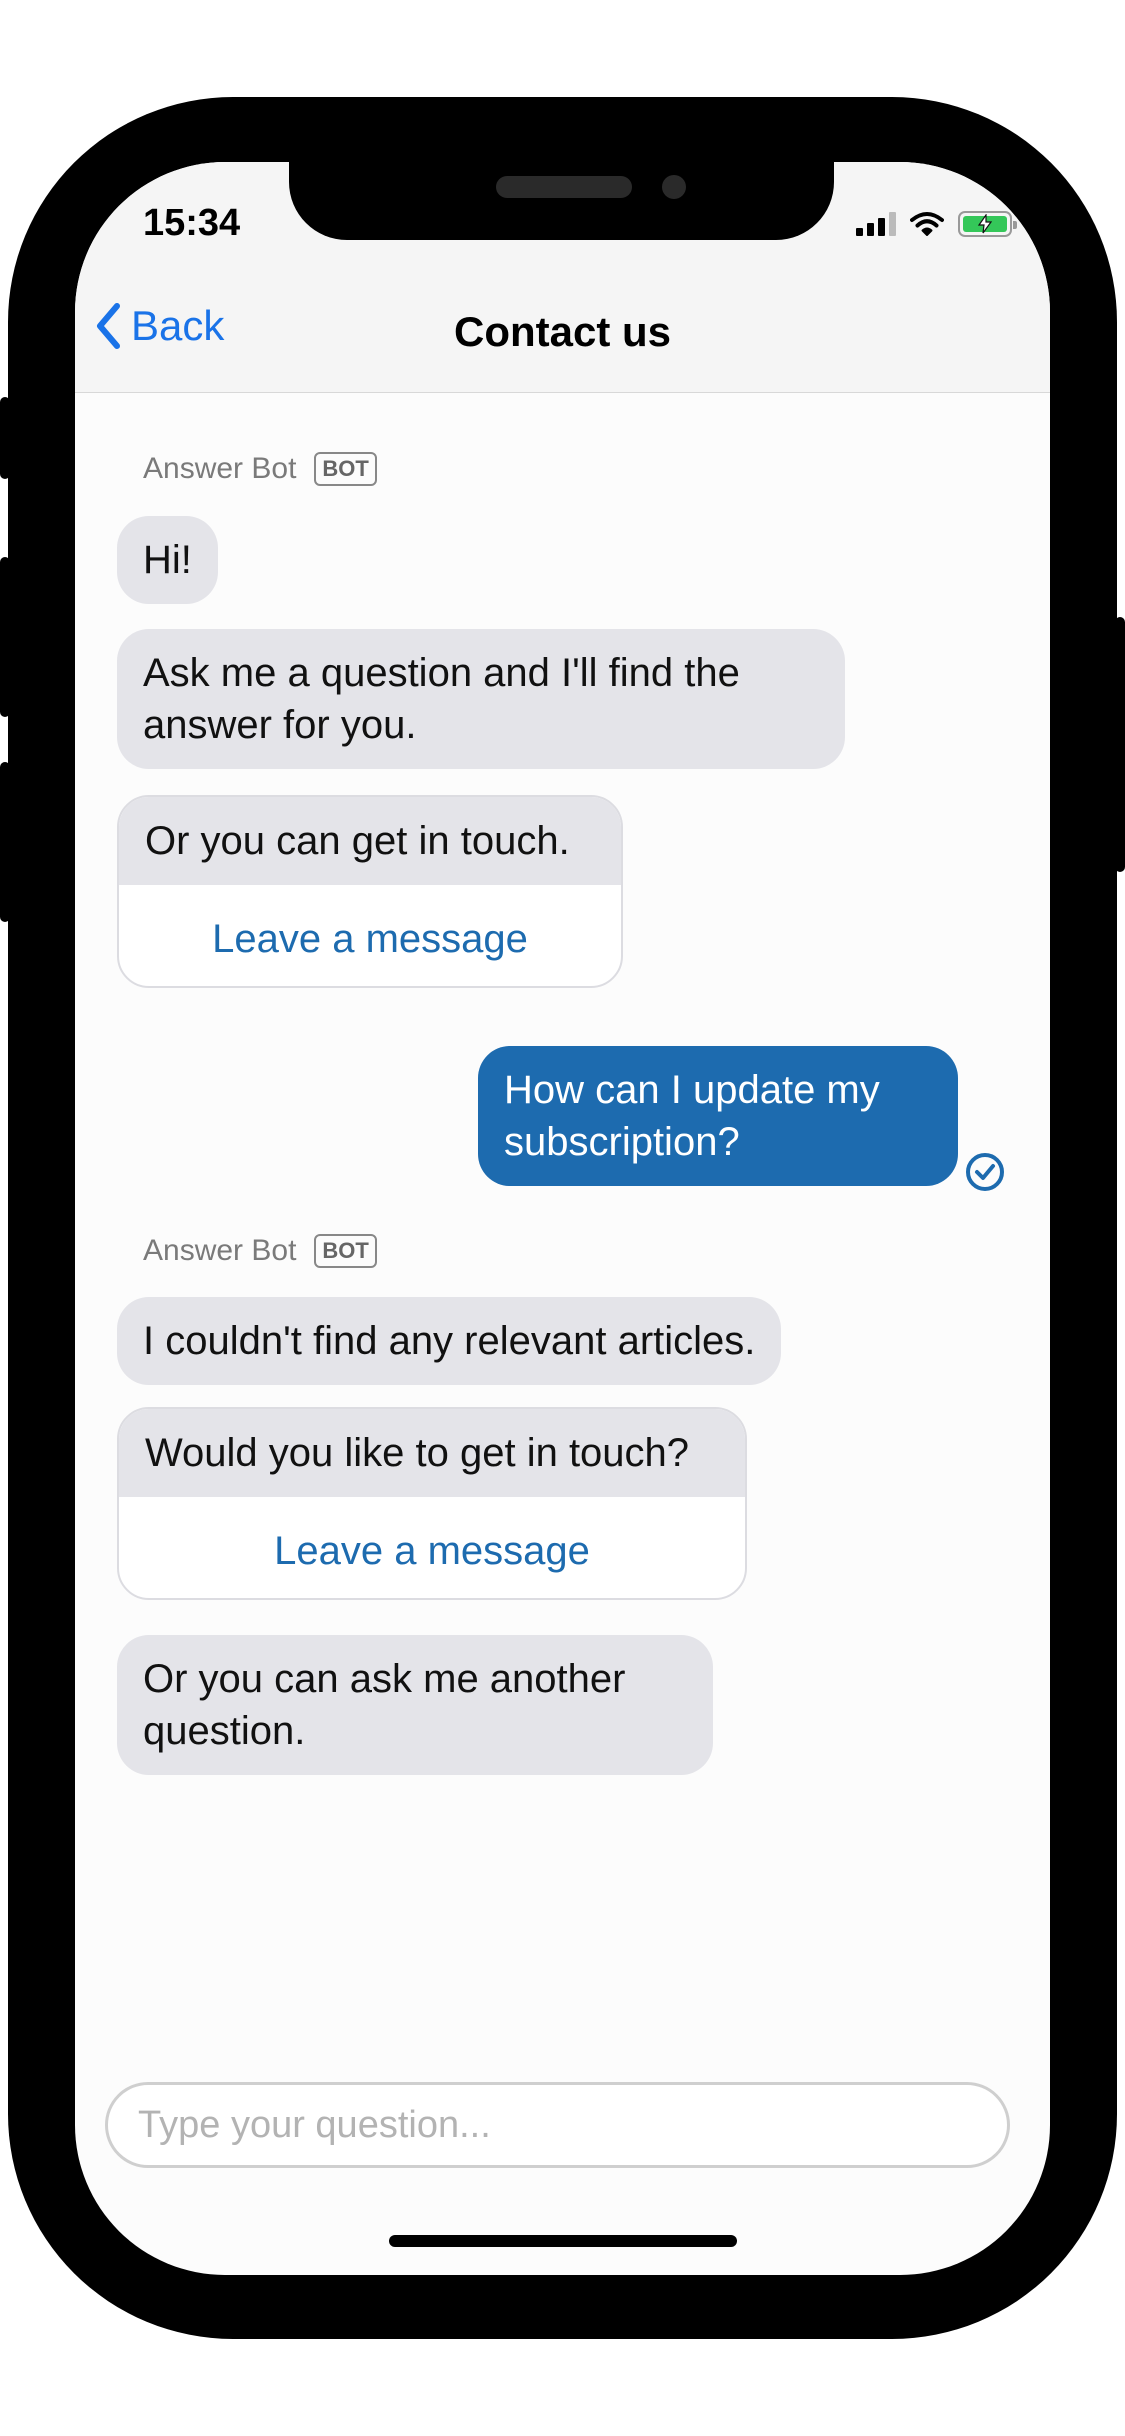  I want to click on page-title: Contact us, so click(562, 331).